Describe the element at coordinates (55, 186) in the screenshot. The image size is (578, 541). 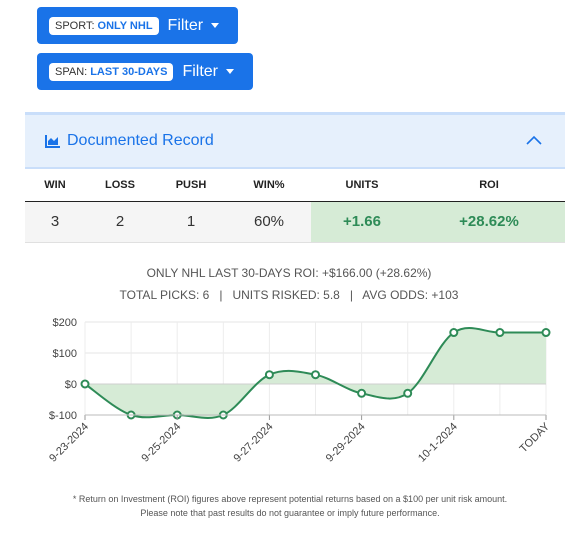
I see `col-win: WIN` at that location.